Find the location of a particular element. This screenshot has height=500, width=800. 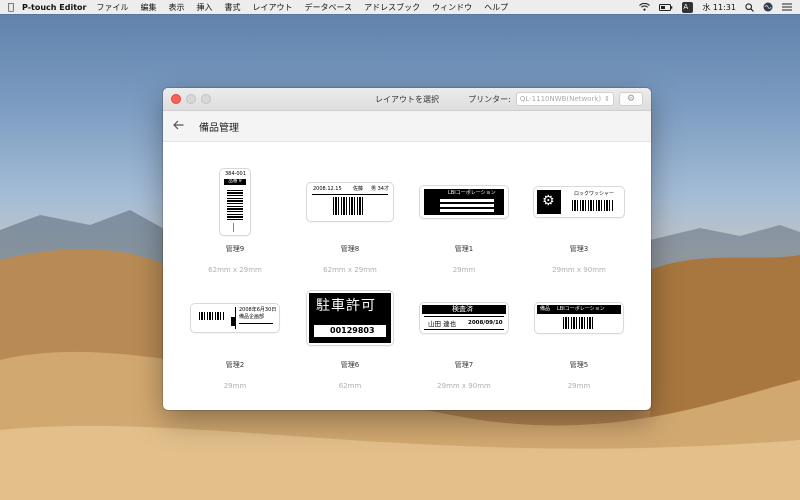

label-permit-number: 00129803 is located at coordinates (352, 330).